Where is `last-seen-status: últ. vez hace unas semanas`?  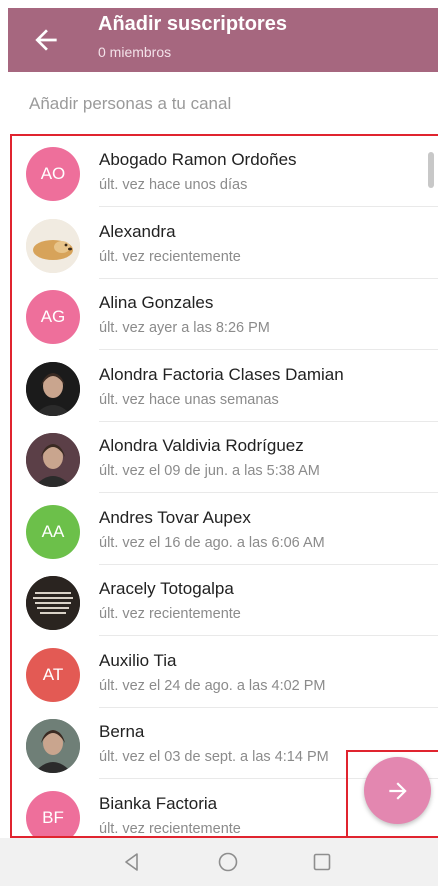
last-seen-status: últ. vez hace unas semanas is located at coordinates (189, 399).